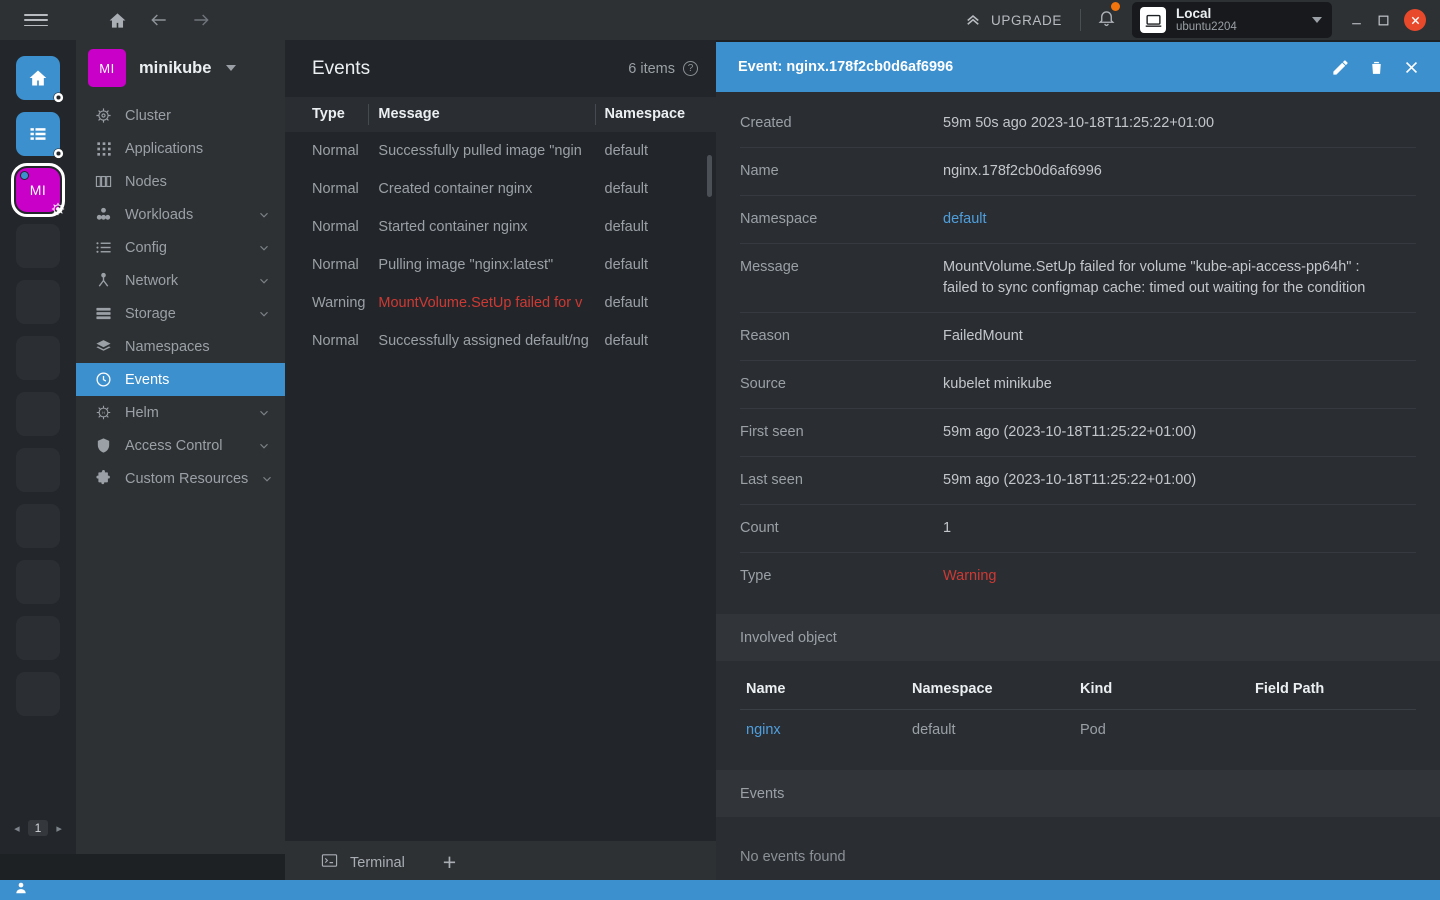  What do you see at coordinates (826, 691) in the screenshot?
I see `column-header-name: Name` at bounding box center [826, 691].